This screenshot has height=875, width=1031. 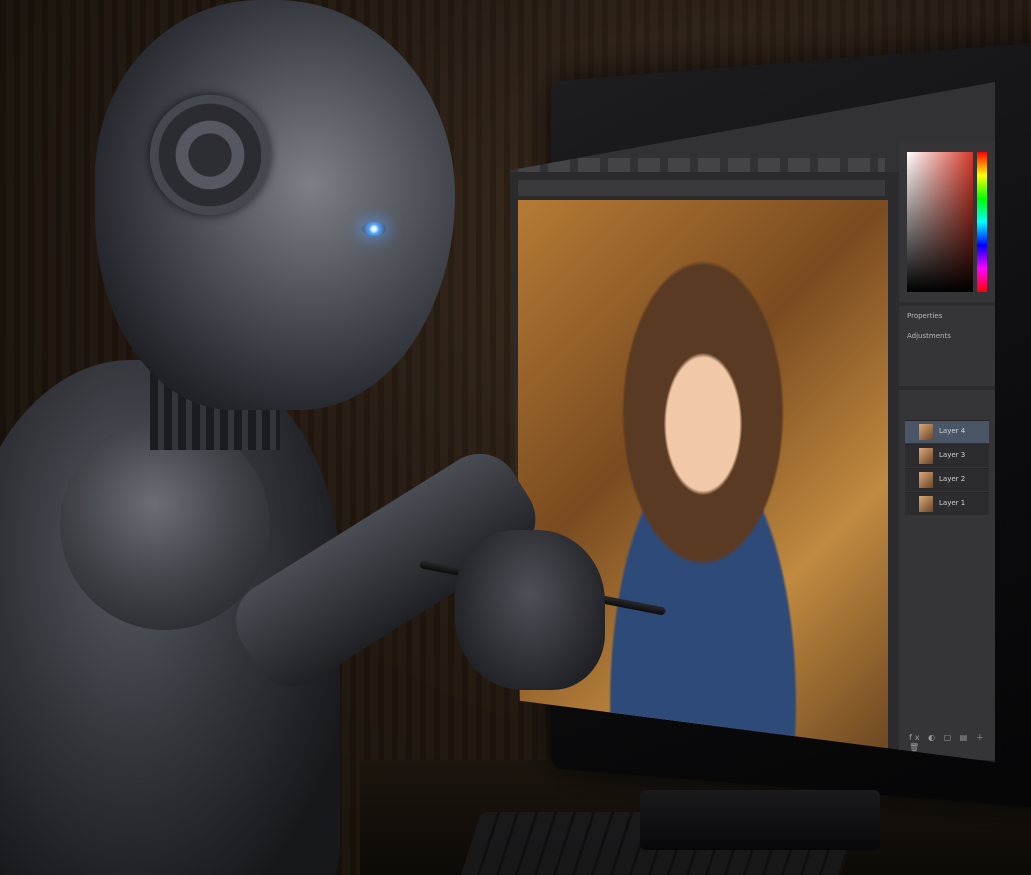 I want to click on properties-panel: Properties Adjustments, so click(x=947, y=346).